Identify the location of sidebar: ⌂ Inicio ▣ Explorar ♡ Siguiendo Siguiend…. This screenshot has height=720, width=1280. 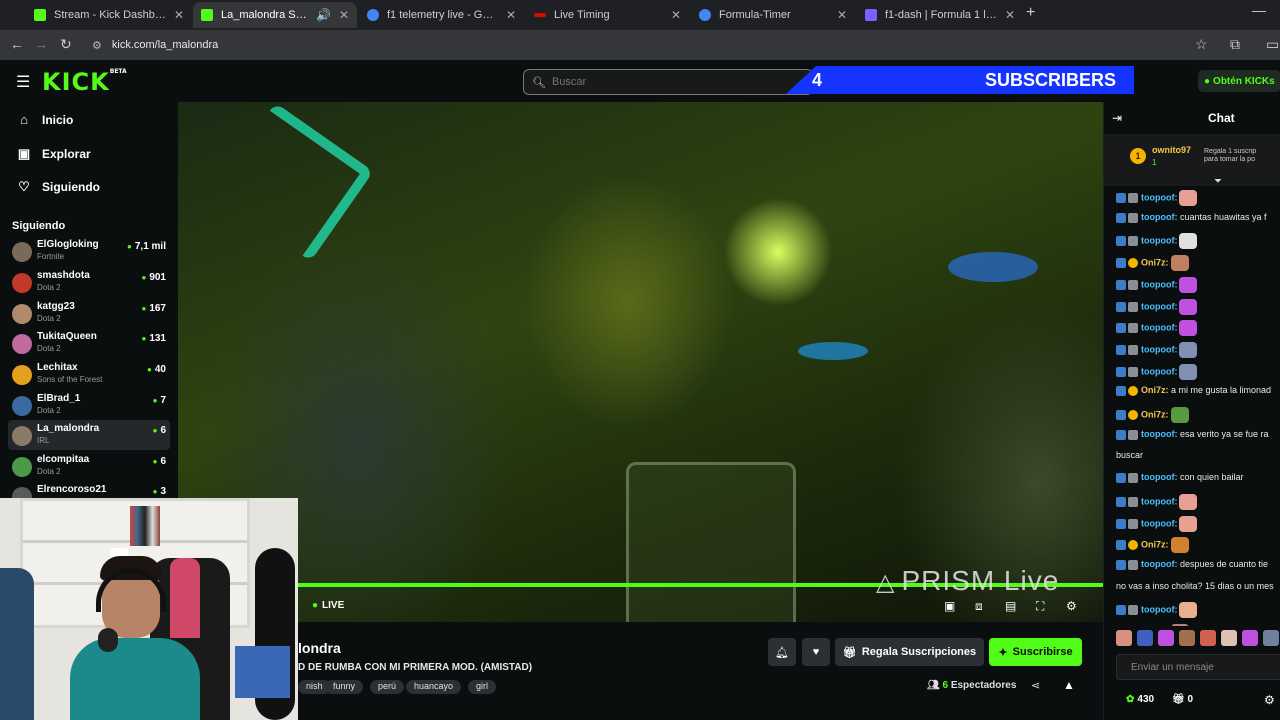
(89, 301).